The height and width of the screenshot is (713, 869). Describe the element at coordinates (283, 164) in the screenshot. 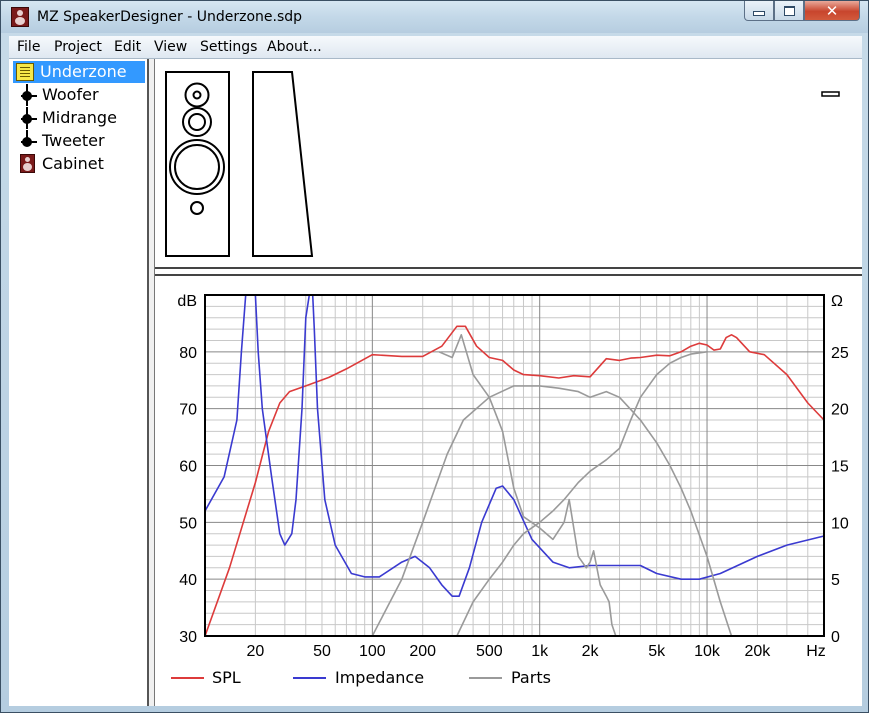

I see `cabinet-side-view` at that location.